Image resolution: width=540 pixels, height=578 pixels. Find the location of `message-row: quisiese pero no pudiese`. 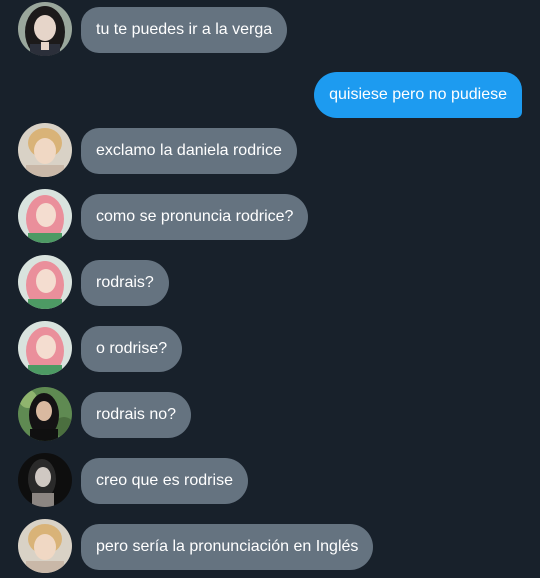

message-row: quisiese pero no pudiese is located at coordinates (270, 94).